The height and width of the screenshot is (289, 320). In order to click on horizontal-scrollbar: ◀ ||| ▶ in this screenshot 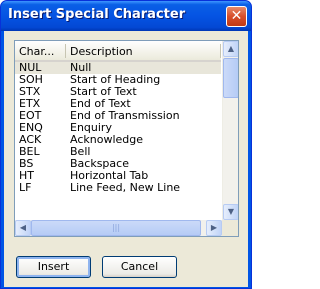, I will do `click(118, 228)`.